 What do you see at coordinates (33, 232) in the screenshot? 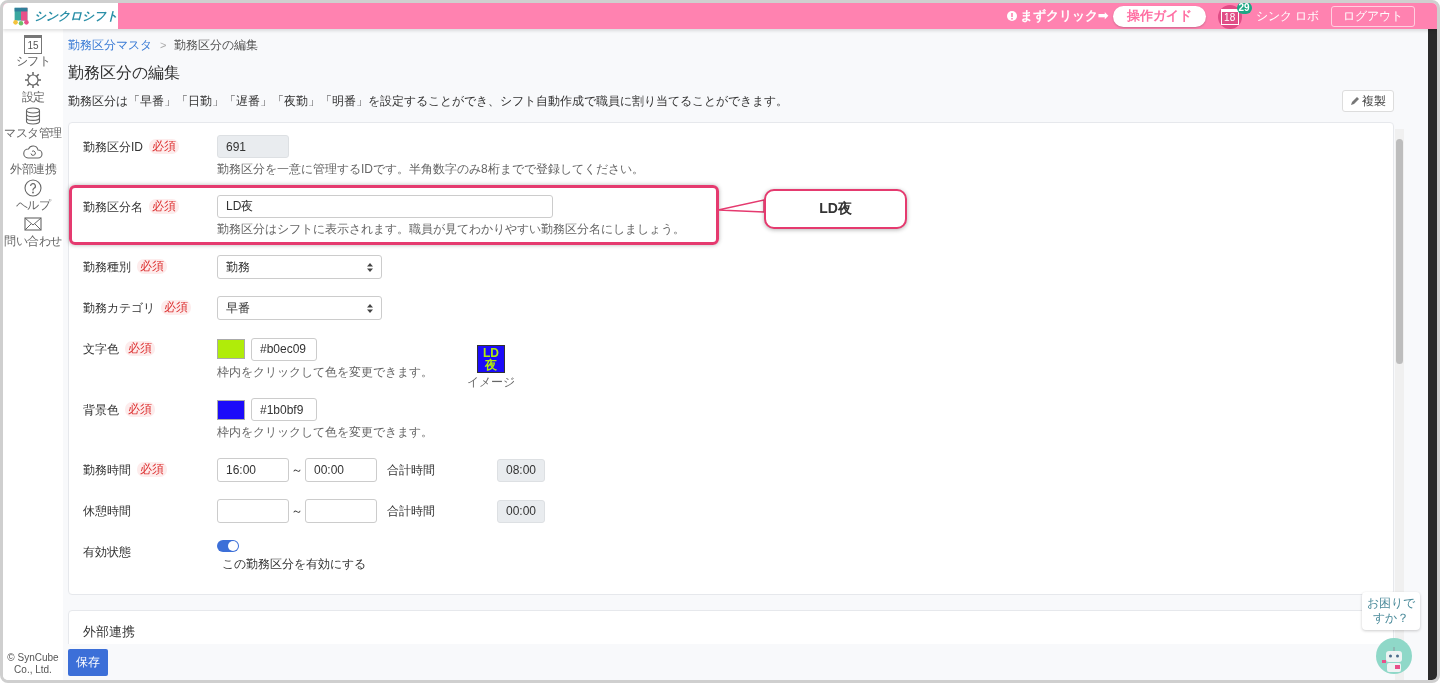
I see `sidebar-item: 問い合わせ` at bounding box center [33, 232].